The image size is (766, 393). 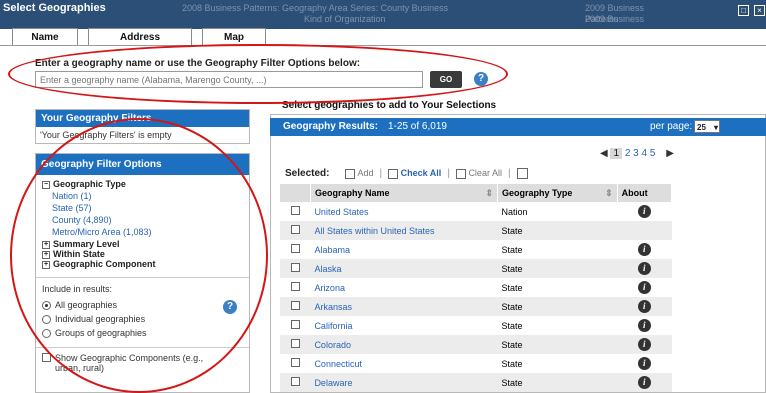 What do you see at coordinates (707, 126) in the screenshot?
I see `per-page-select: 25 ▾` at bounding box center [707, 126].